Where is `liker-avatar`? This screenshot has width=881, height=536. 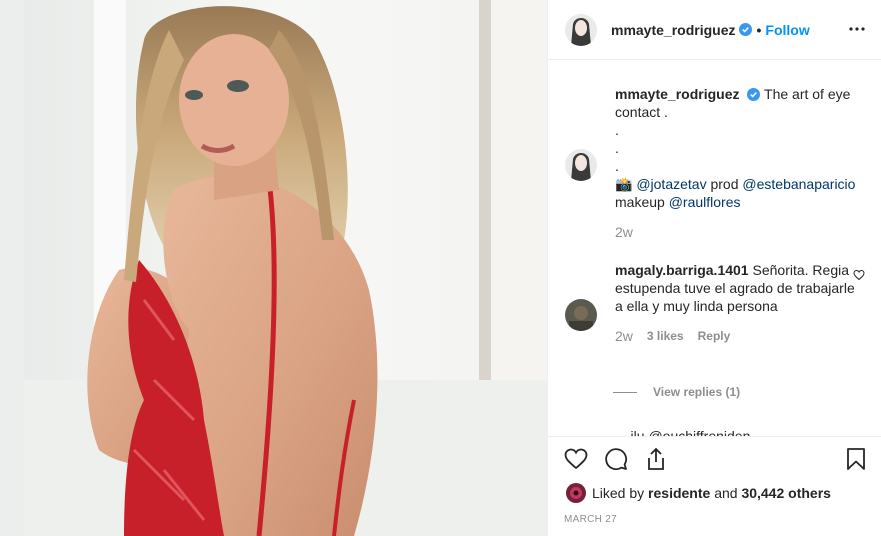 liker-avatar is located at coordinates (576, 493).